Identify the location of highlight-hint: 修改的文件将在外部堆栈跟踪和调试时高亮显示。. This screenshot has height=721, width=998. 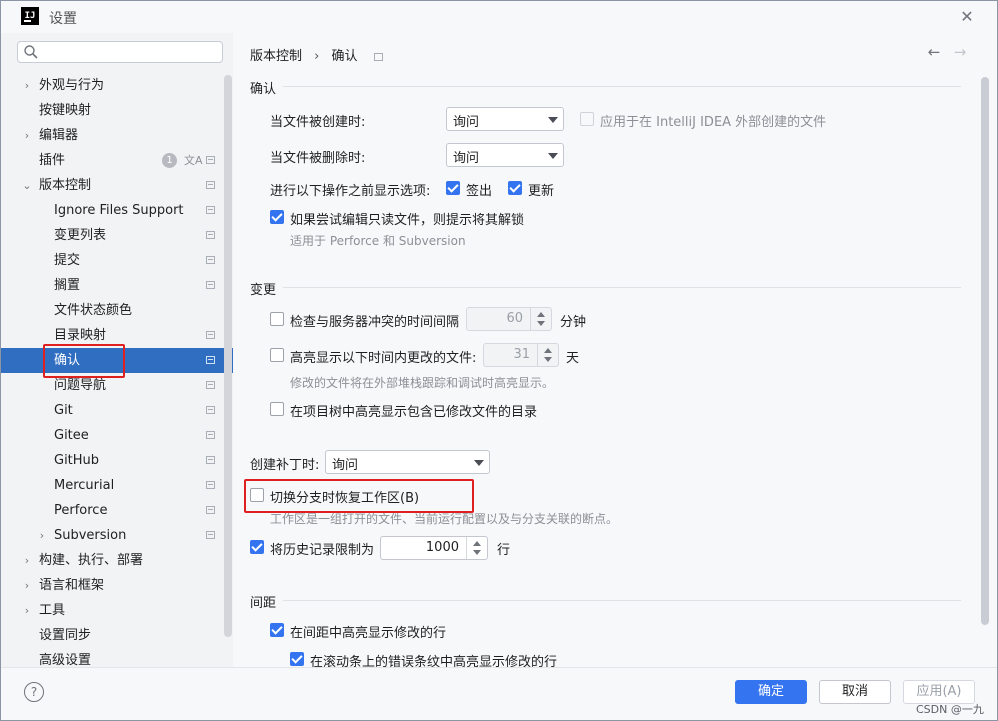
(422, 383).